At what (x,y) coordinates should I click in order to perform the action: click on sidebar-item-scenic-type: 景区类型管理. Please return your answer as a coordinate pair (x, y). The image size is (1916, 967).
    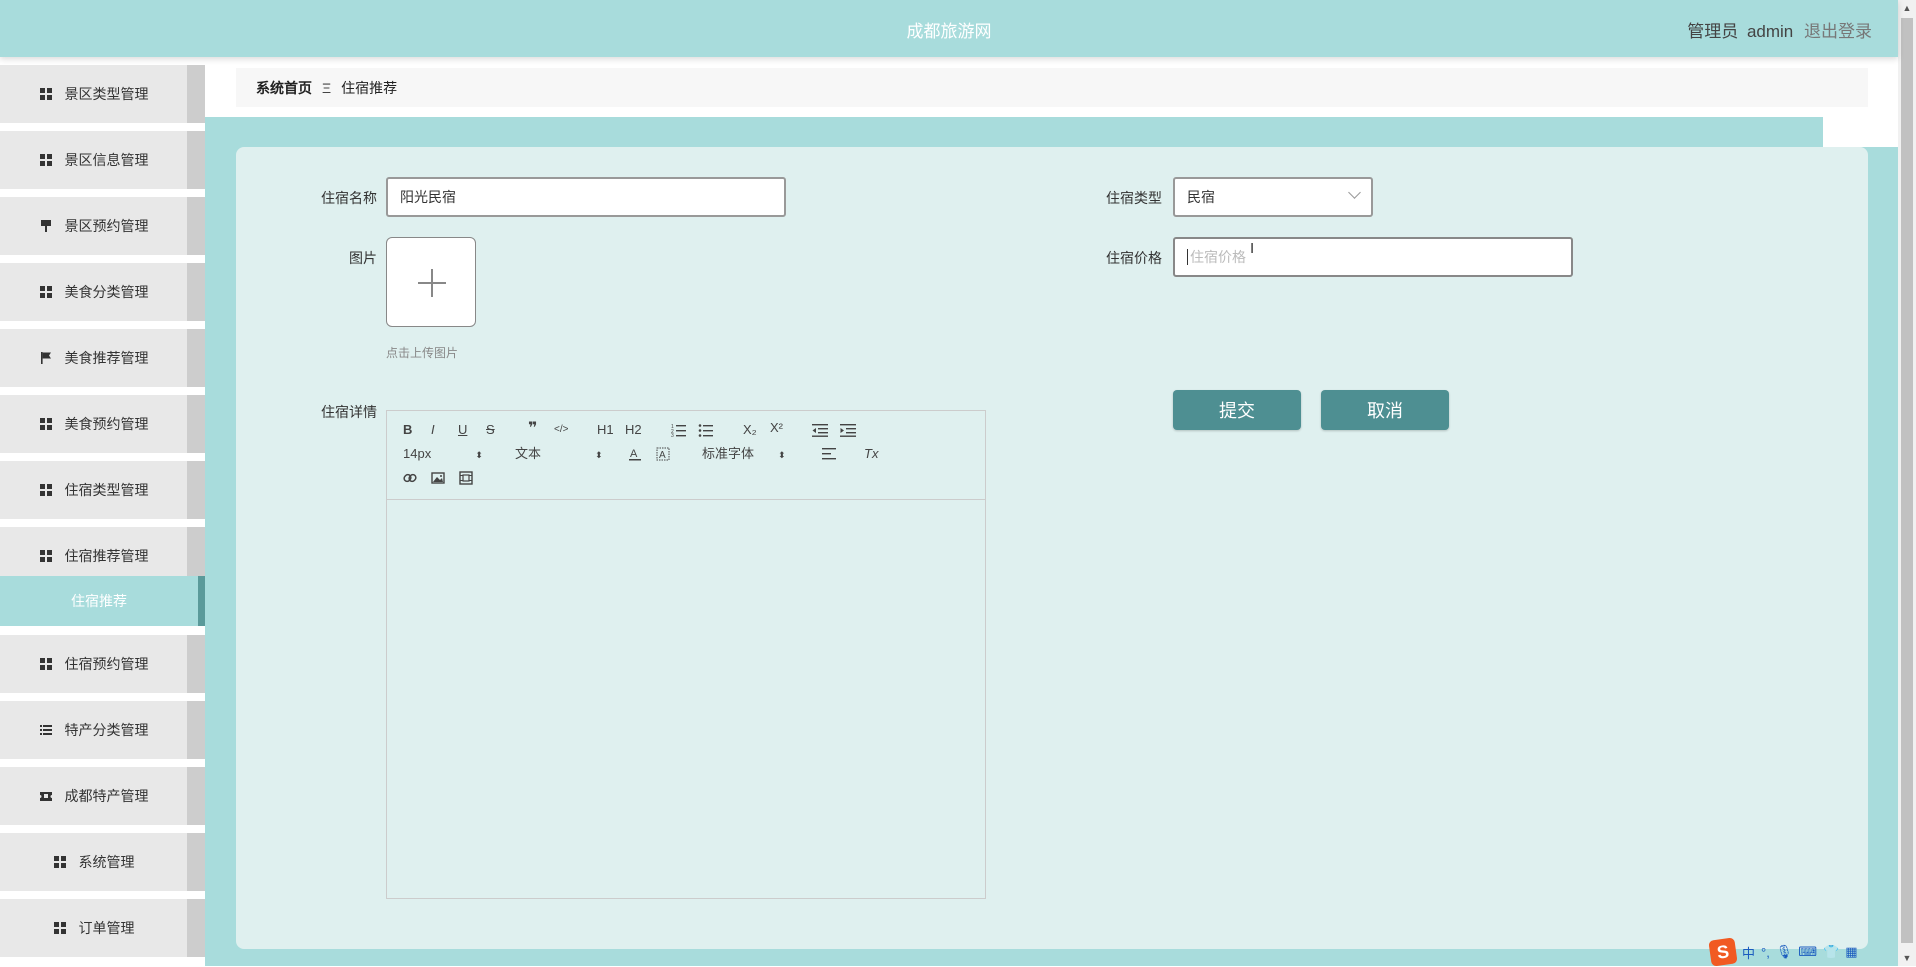
    Looking at the image, I should click on (102, 94).